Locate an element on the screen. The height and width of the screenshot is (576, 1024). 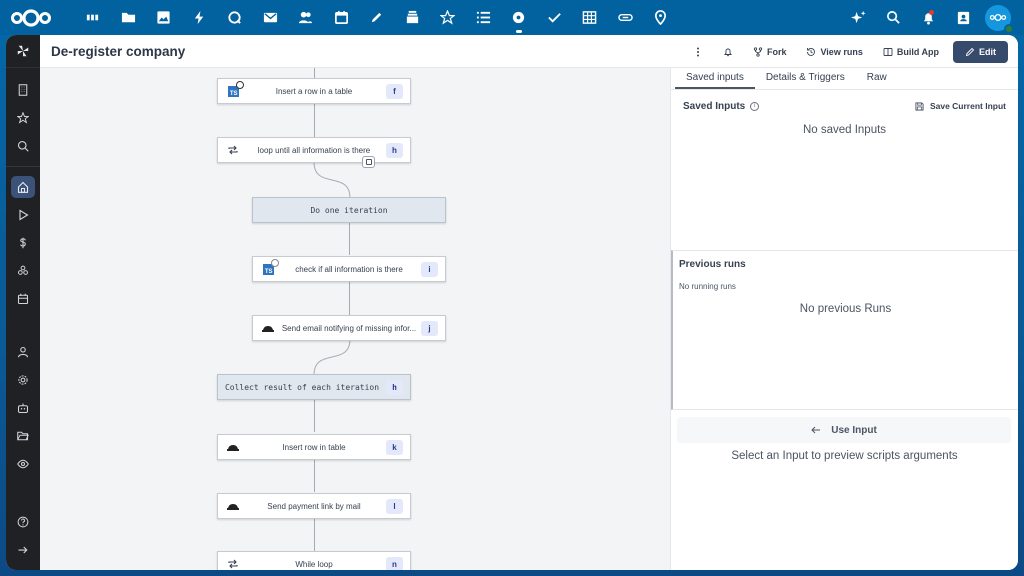
home-icon is located at coordinates (23, 187).